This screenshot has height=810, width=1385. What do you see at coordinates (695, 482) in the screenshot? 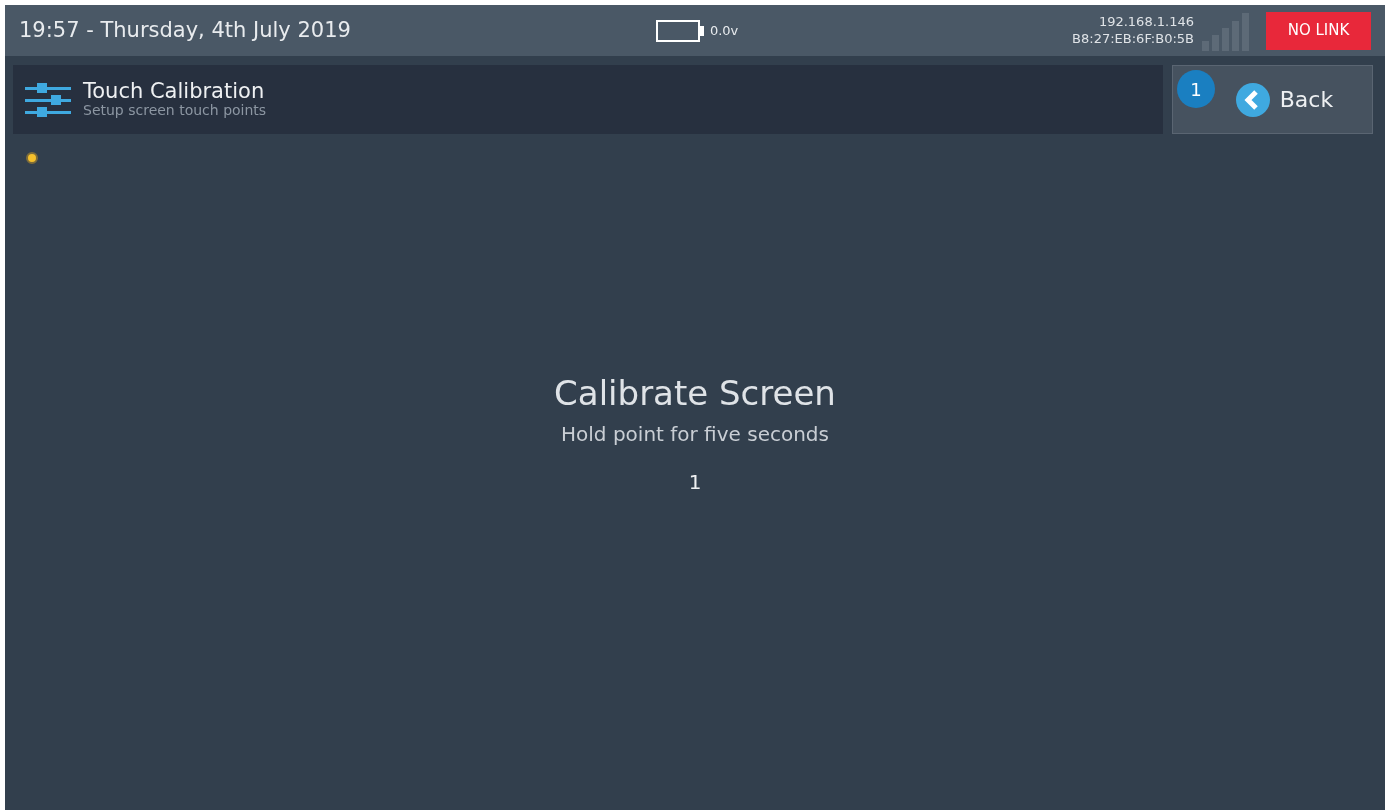
I see `point-number: 1` at bounding box center [695, 482].